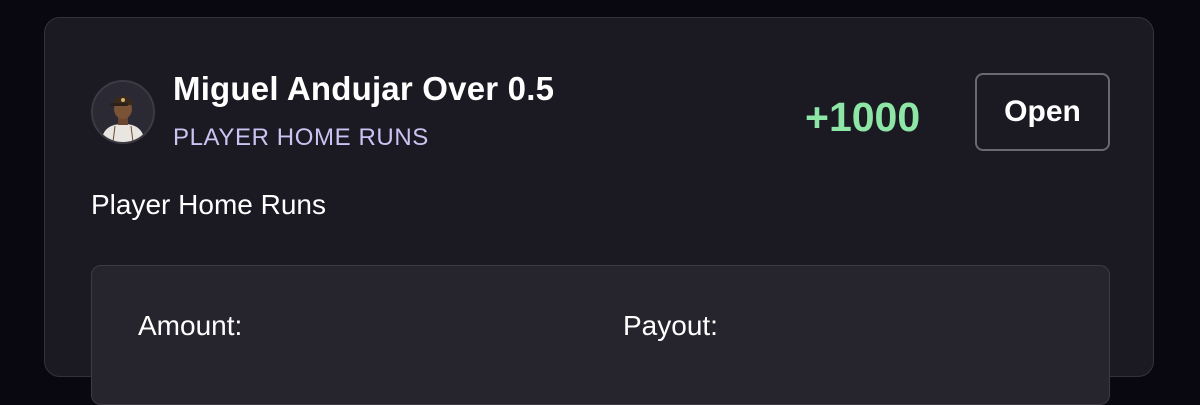  I want to click on bet-title: Miguel Andujar Over 0.5, so click(364, 88).